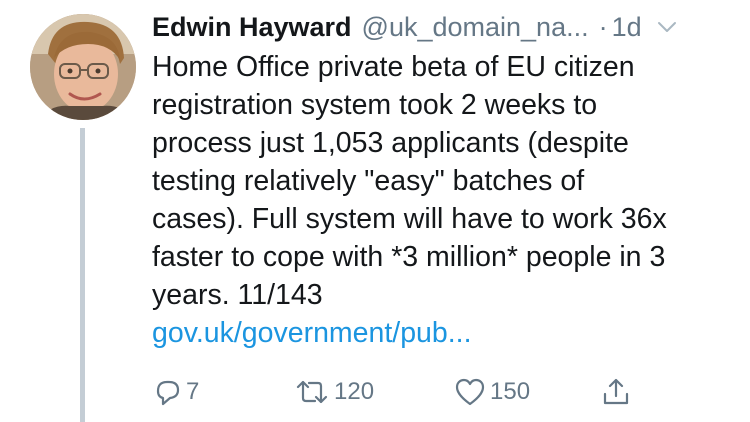 The image size is (750, 422). Describe the element at coordinates (82, 275) in the screenshot. I see `thread-line` at that location.